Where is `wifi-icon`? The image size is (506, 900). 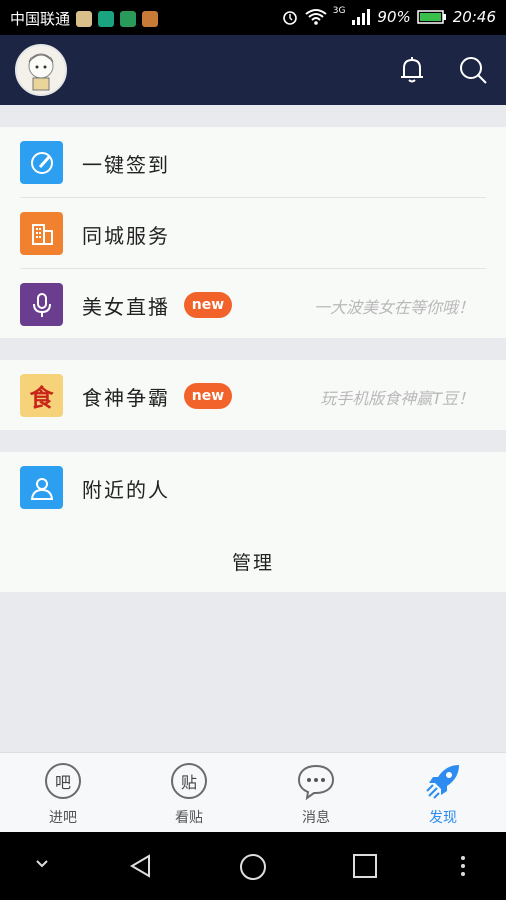
wifi-icon is located at coordinates (316, 17).